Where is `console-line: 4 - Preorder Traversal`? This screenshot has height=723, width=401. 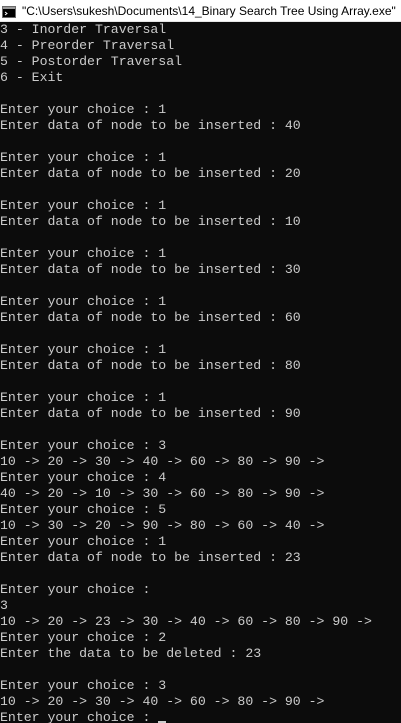
console-line: 4 - Preorder Traversal is located at coordinates (87, 45).